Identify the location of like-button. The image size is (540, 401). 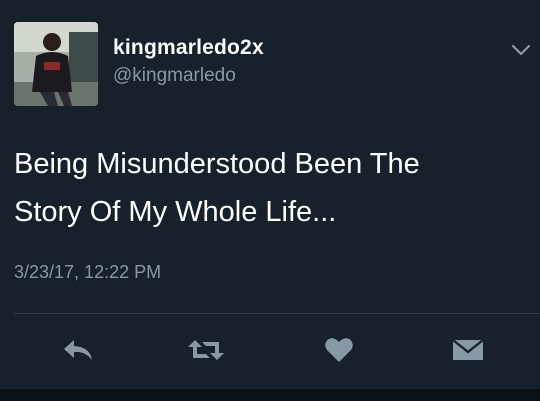
(339, 350).